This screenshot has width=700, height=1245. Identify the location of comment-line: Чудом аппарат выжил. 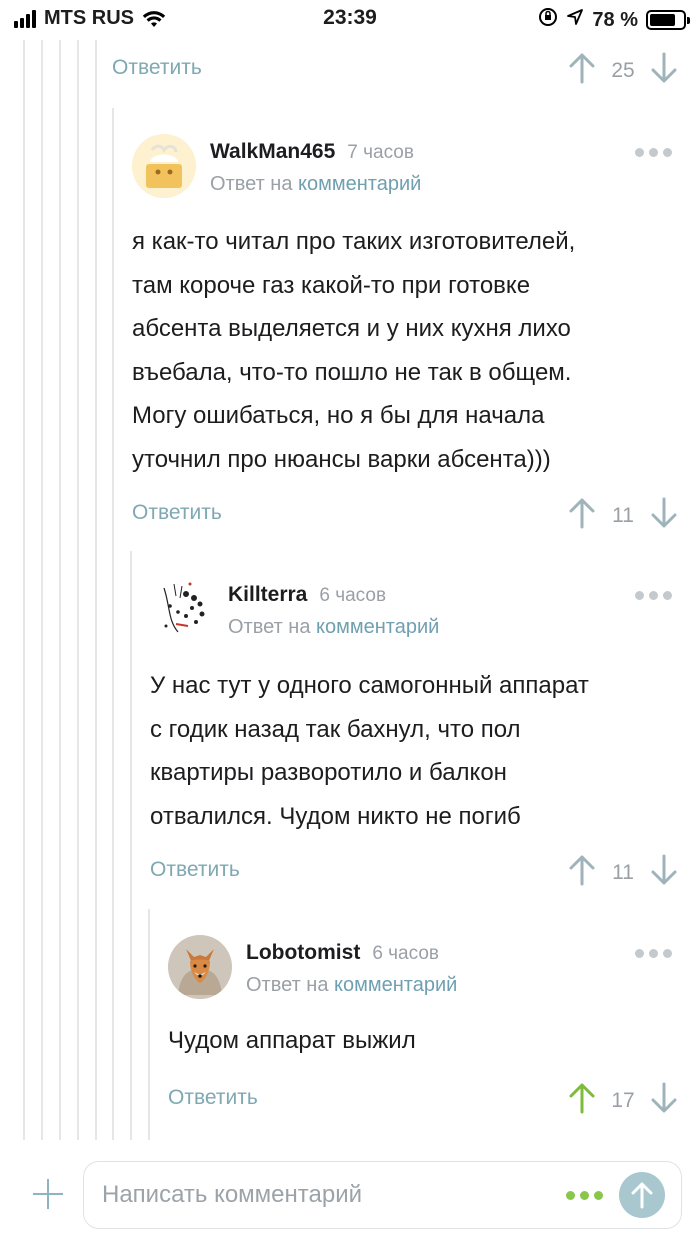
(292, 1040).